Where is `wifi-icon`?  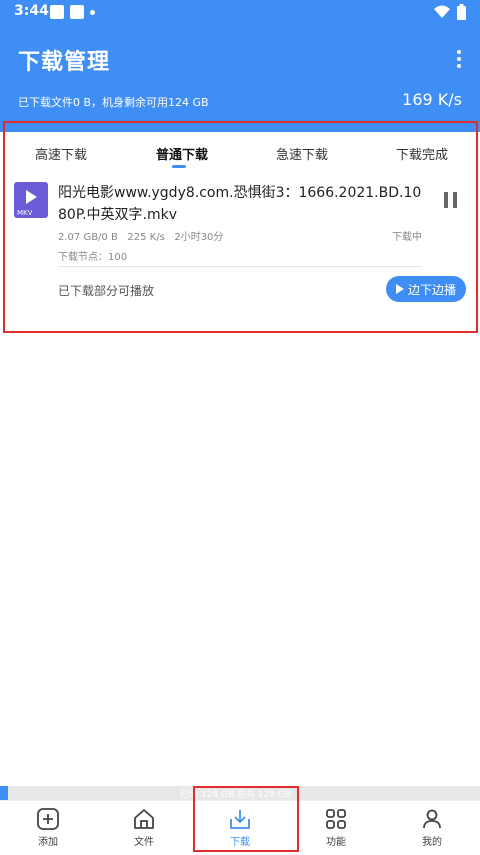 wifi-icon is located at coordinates (442, 11).